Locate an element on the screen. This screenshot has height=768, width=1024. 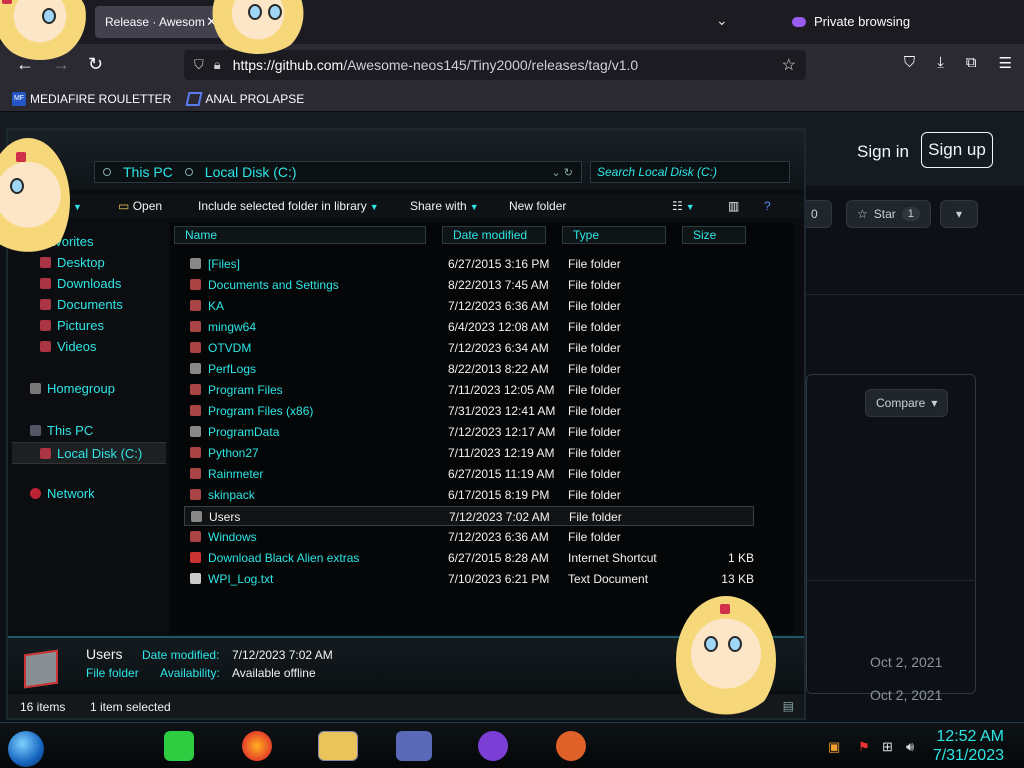
lock-icon: 🔒︎ is located at coordinates (217, 65).